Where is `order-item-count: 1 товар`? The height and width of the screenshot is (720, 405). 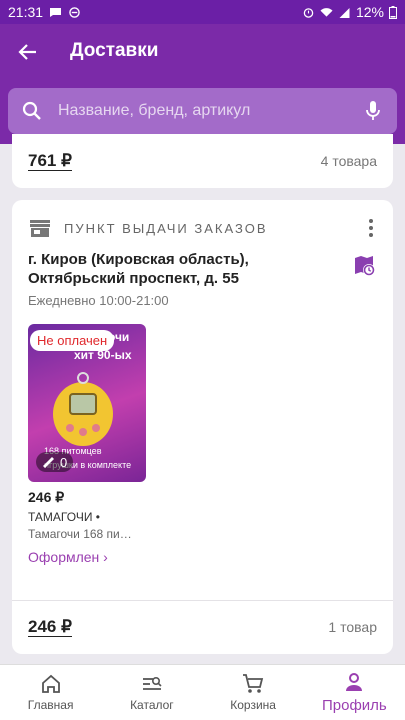 order-item-count: 1 товар is located at coordinates (352, 627).